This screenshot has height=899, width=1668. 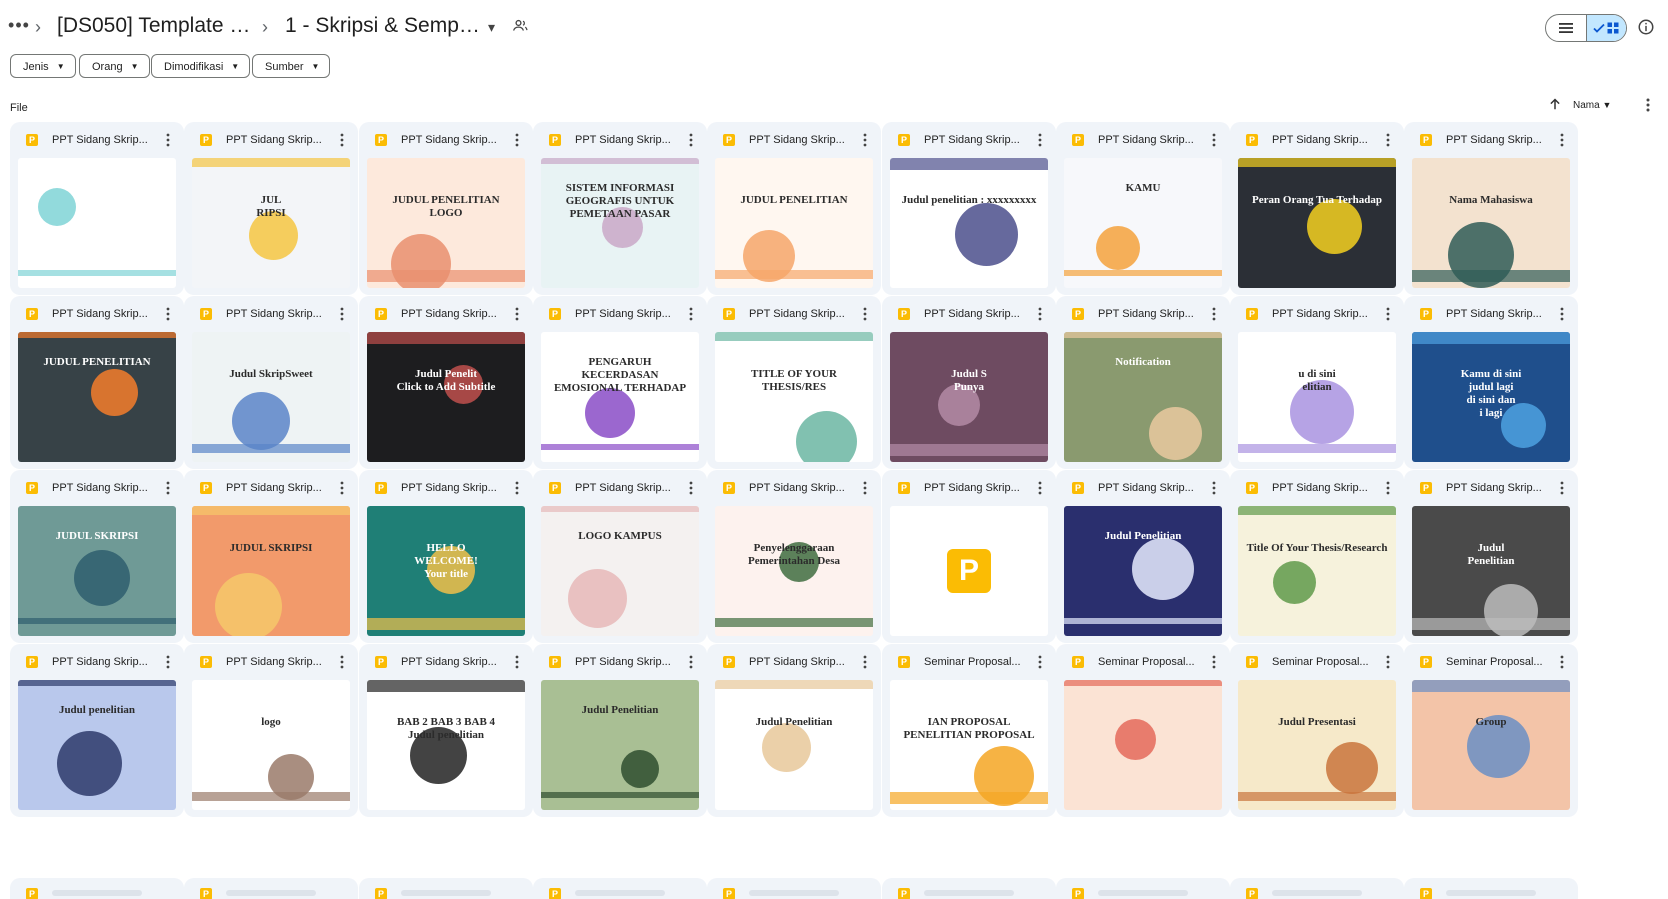 I want to click on file-card: P PPT Sidang Skrip... LOGO KAMPUS, so click(x=620, y=556).